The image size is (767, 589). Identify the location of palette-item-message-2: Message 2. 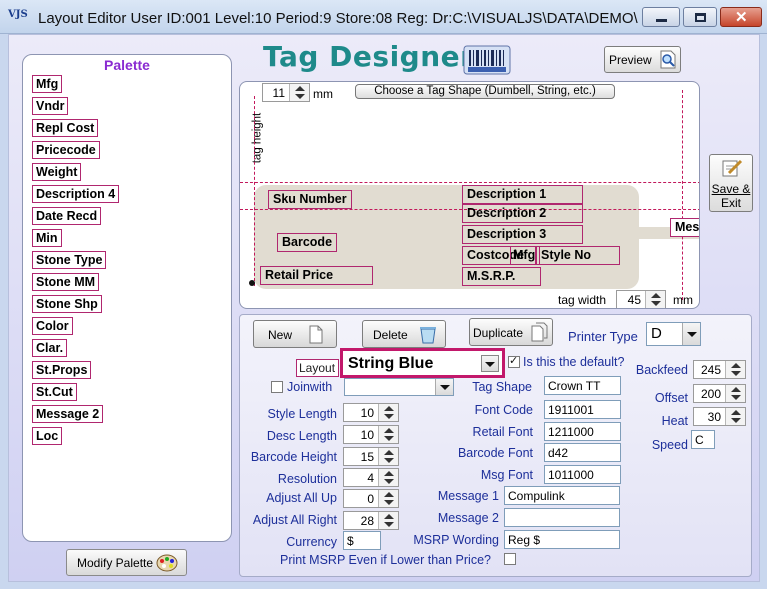
(68, 414).